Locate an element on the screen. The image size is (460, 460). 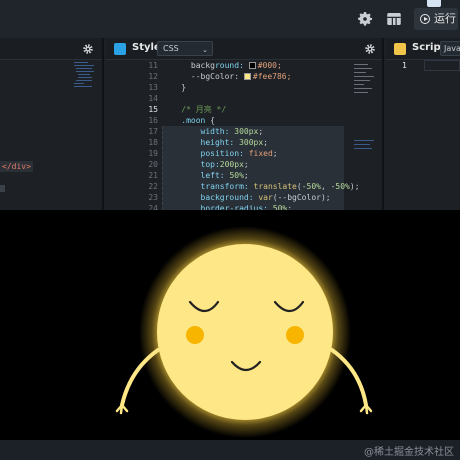
code-line: .moon { is located at coordinates (188, 120).